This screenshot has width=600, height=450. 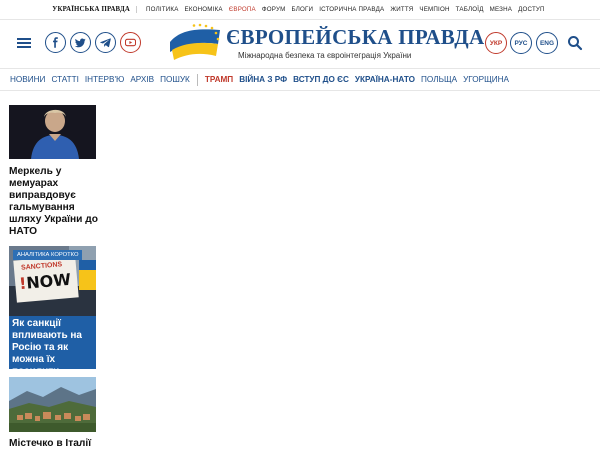 I want to click on network-link-champion: ЧЕМПІОН, so click(x=434, y=9).